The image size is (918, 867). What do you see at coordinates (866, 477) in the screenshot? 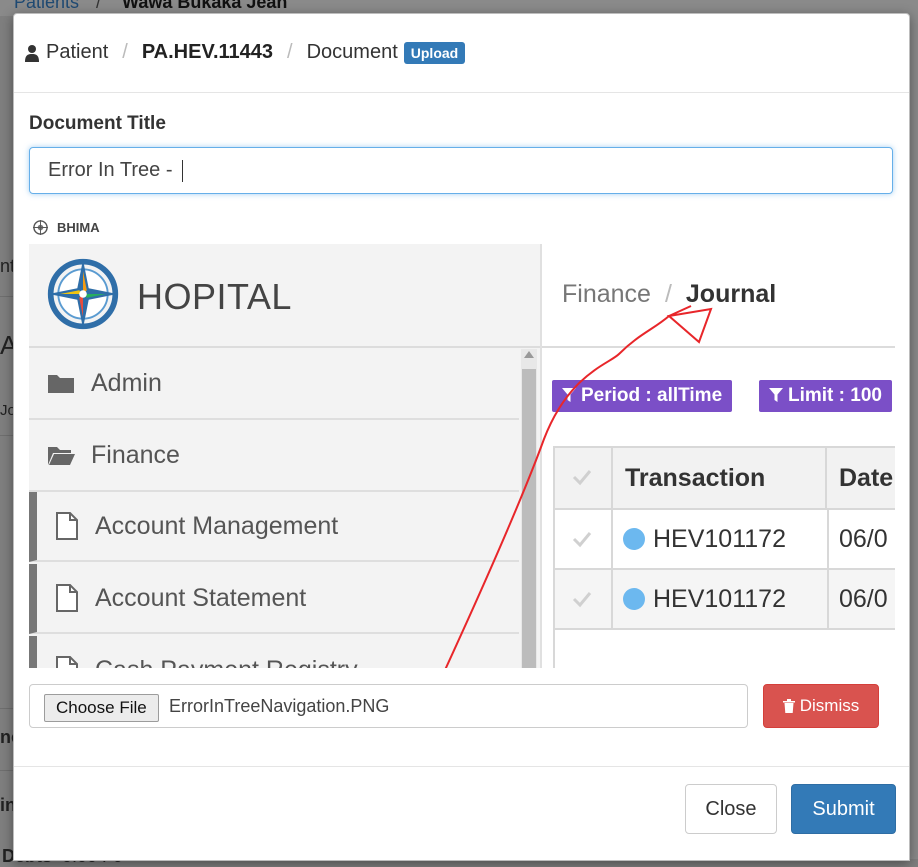
I see `preview-grid-header-date: Date` at bounding box center [866, 477].